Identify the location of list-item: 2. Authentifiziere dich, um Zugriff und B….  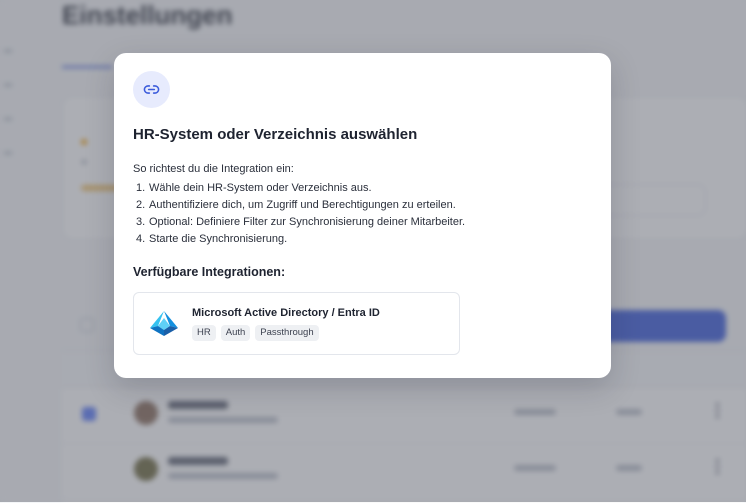
(300, 205).